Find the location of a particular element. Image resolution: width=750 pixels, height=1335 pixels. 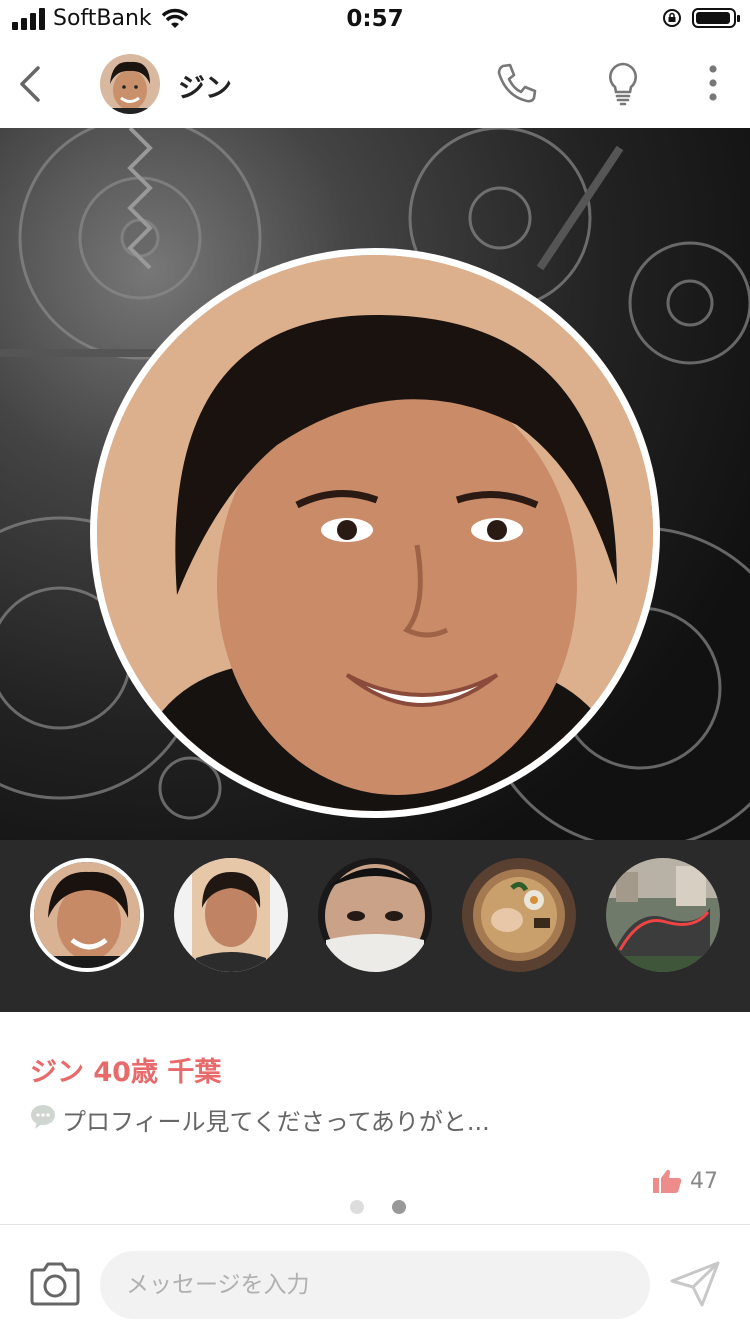

likes-counter: 47 is located at coordinates (685, 1181).